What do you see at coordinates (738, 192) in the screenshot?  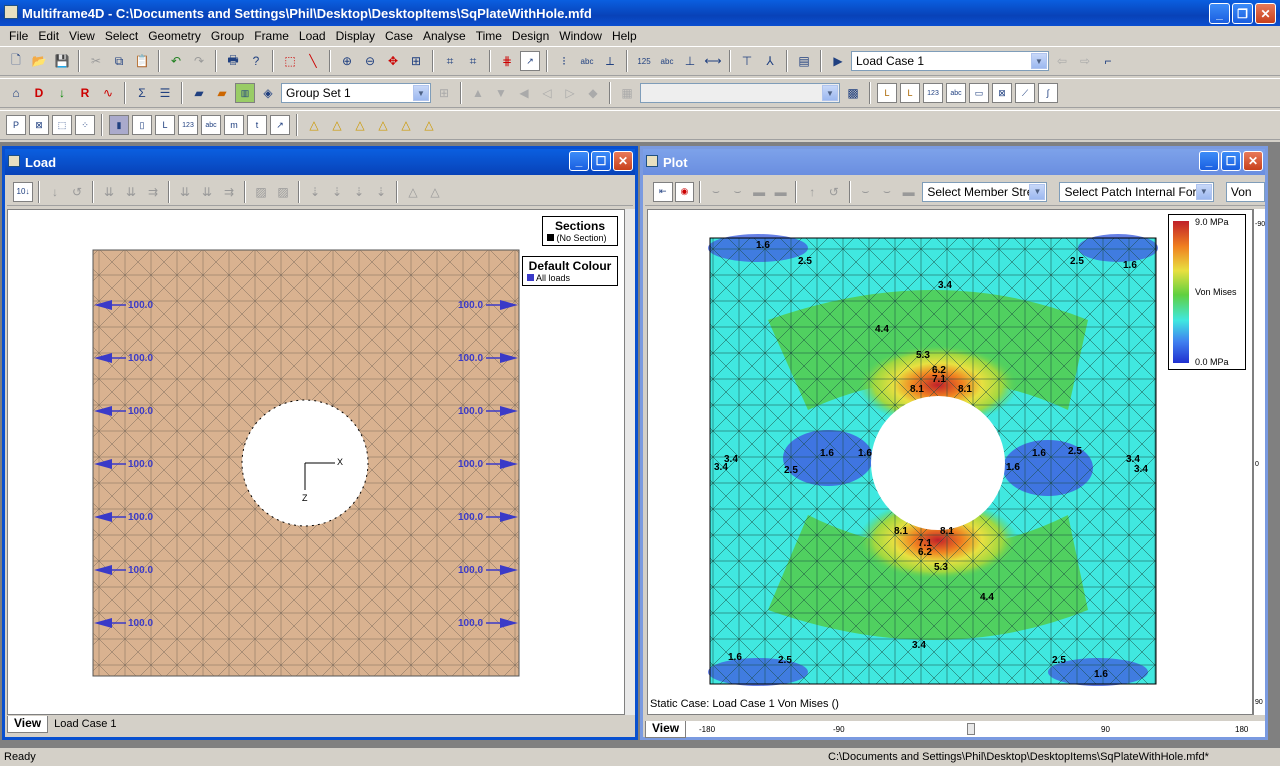 I see `plot-vy-icon: ⌣` at bounding box center [738, 192].